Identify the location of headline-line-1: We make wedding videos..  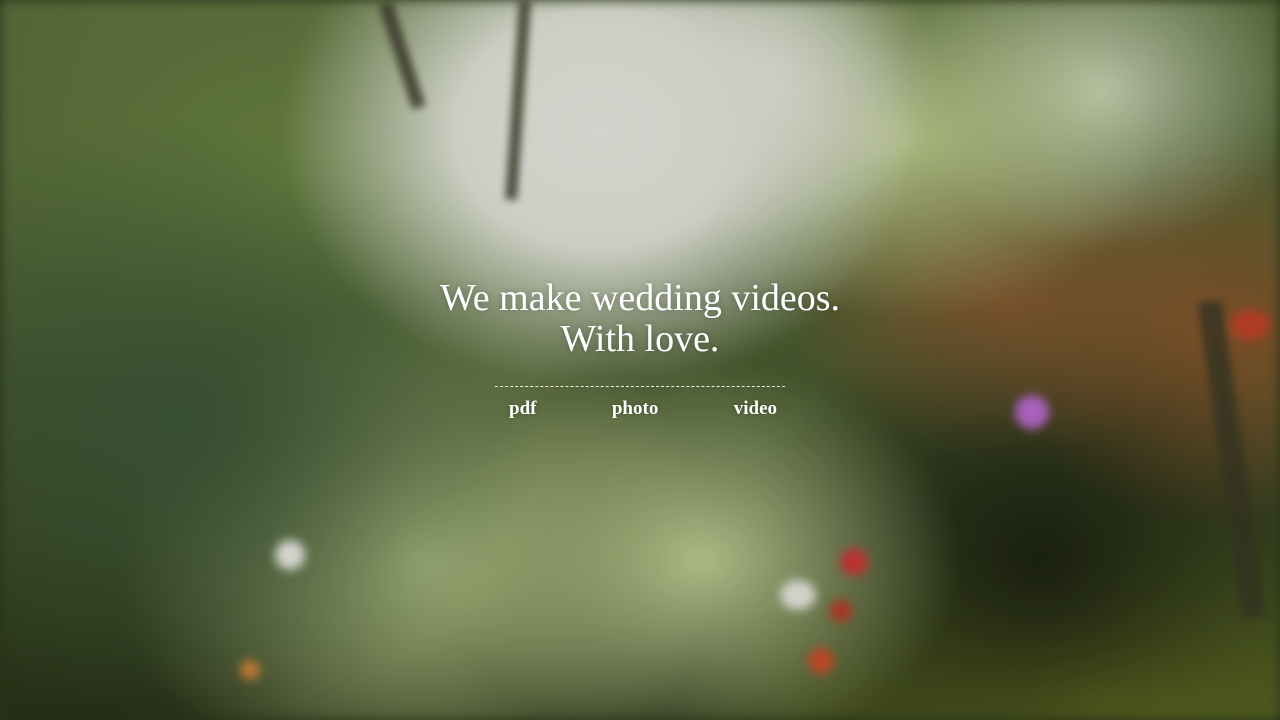
(640, 298).